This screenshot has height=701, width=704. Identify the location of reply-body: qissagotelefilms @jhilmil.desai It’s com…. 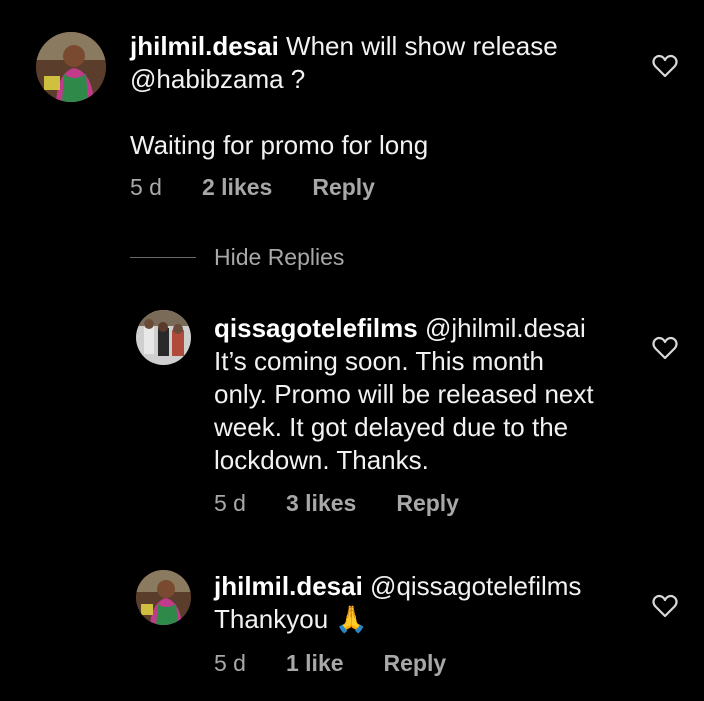
(429, 394).